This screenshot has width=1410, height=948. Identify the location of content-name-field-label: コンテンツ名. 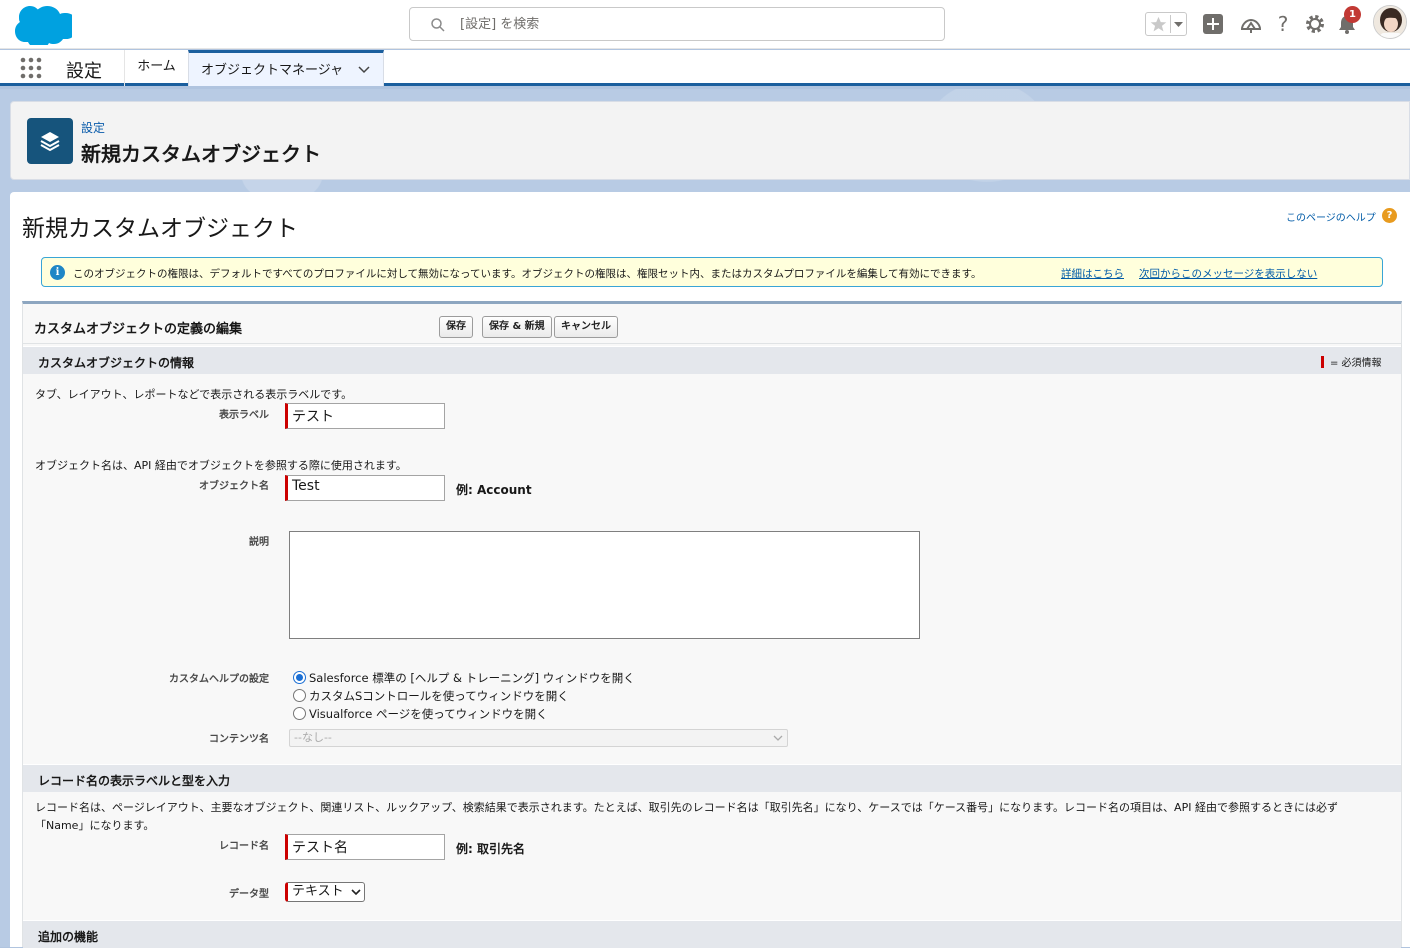
(239, 739).